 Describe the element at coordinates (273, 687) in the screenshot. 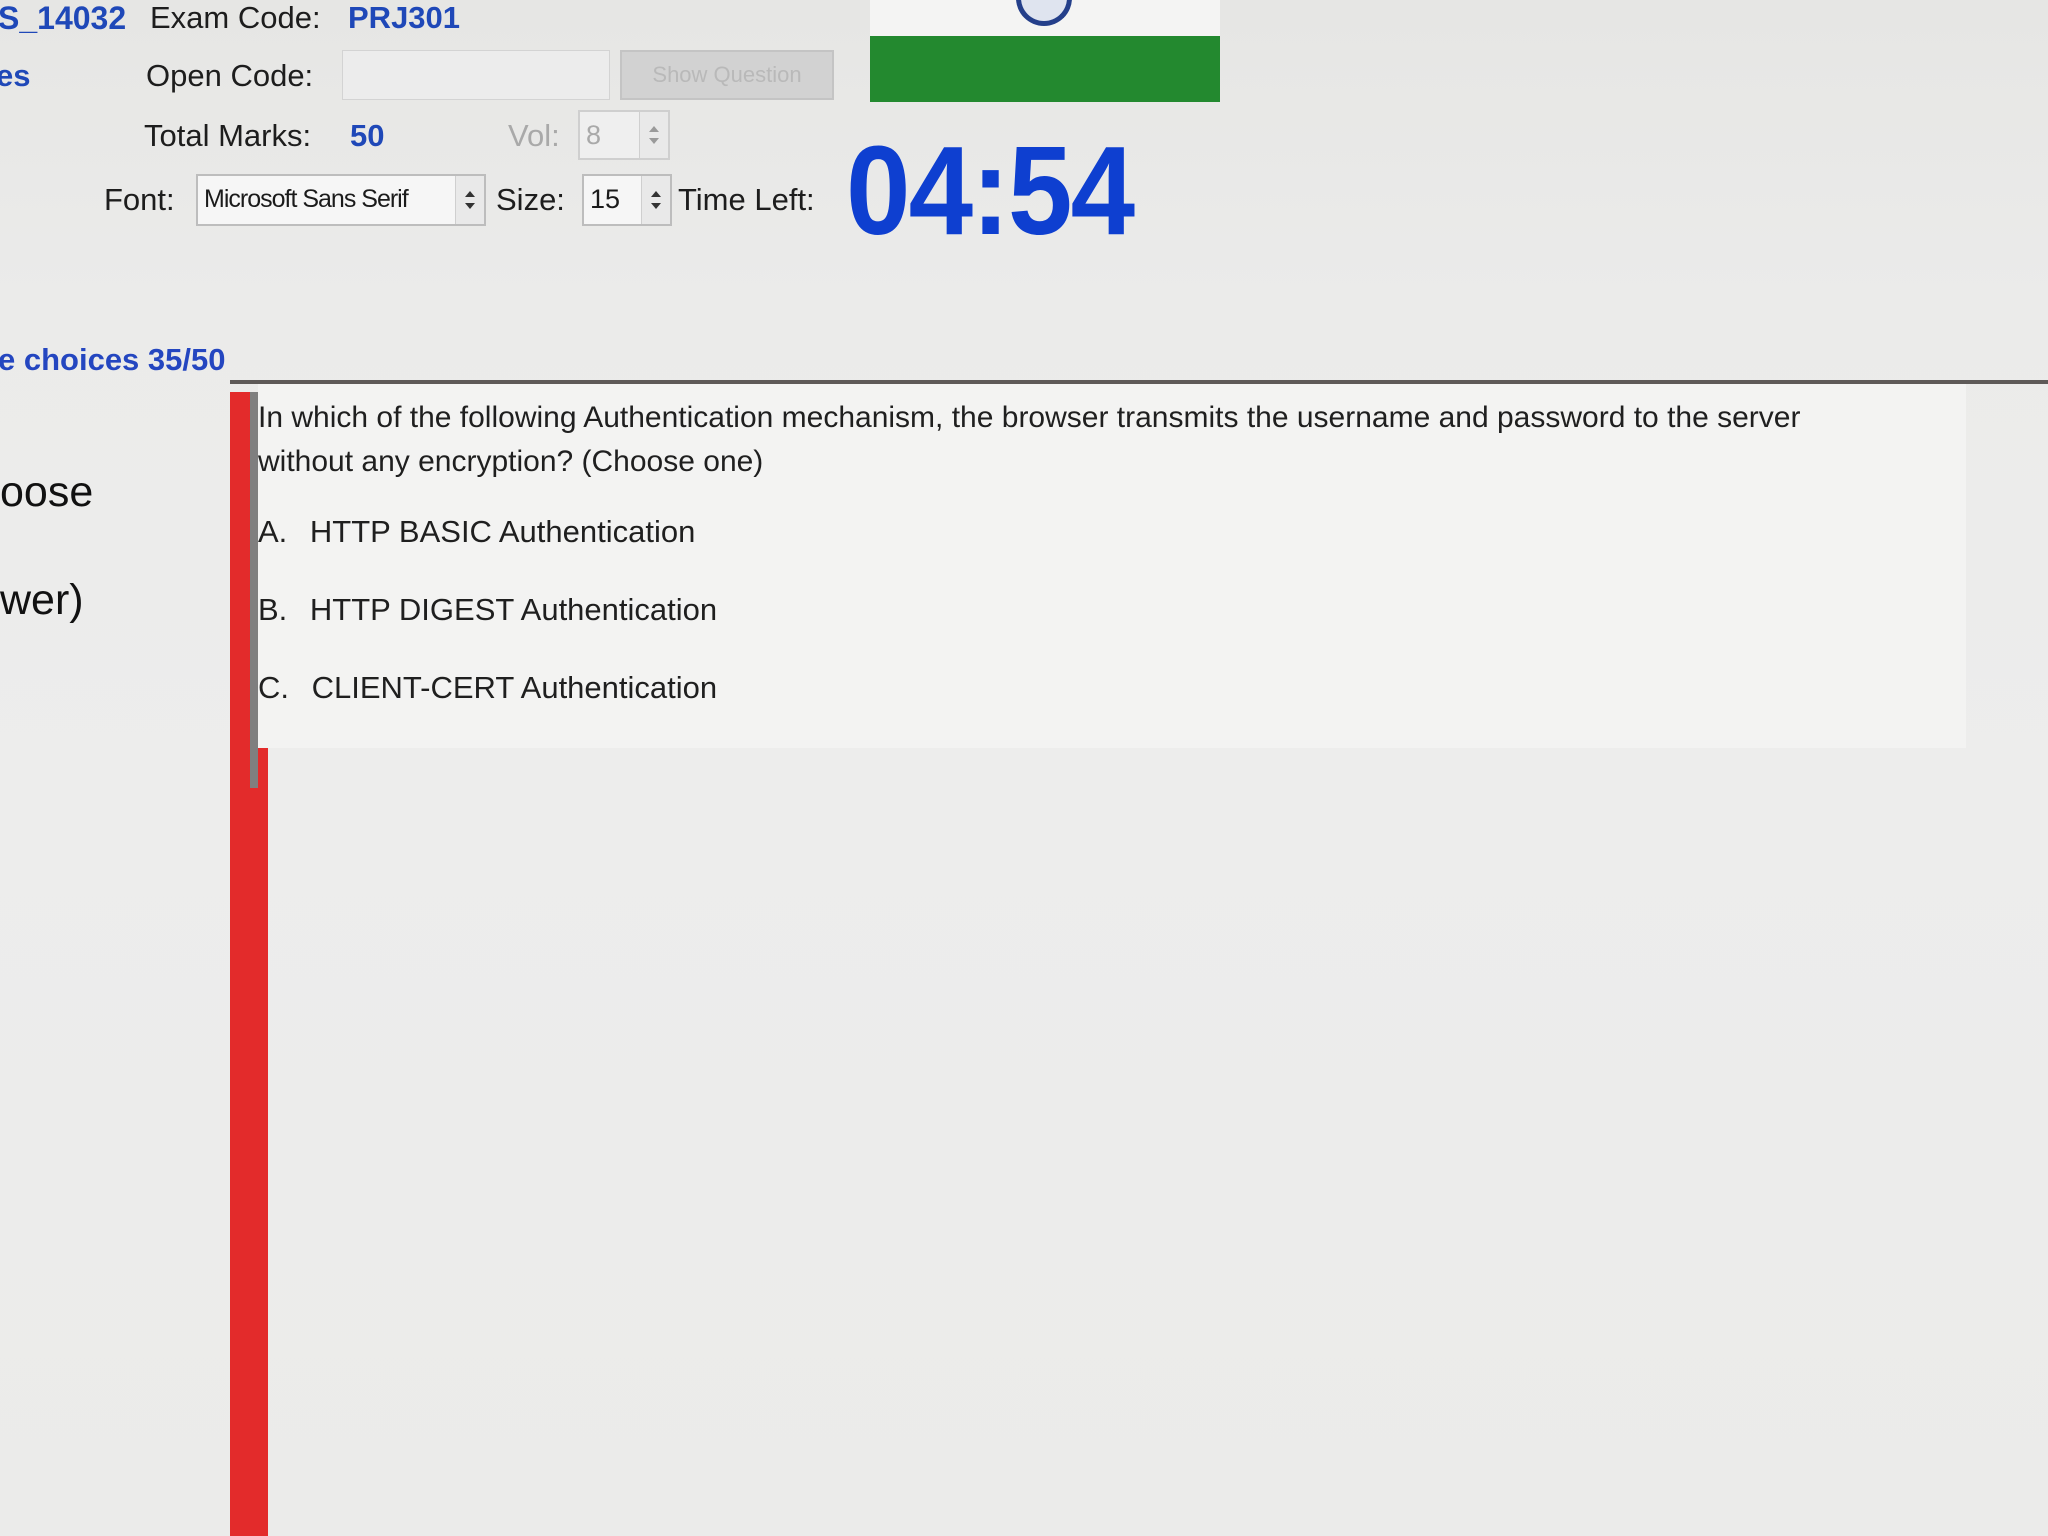

I see `option-c-letter: C.` at that location.